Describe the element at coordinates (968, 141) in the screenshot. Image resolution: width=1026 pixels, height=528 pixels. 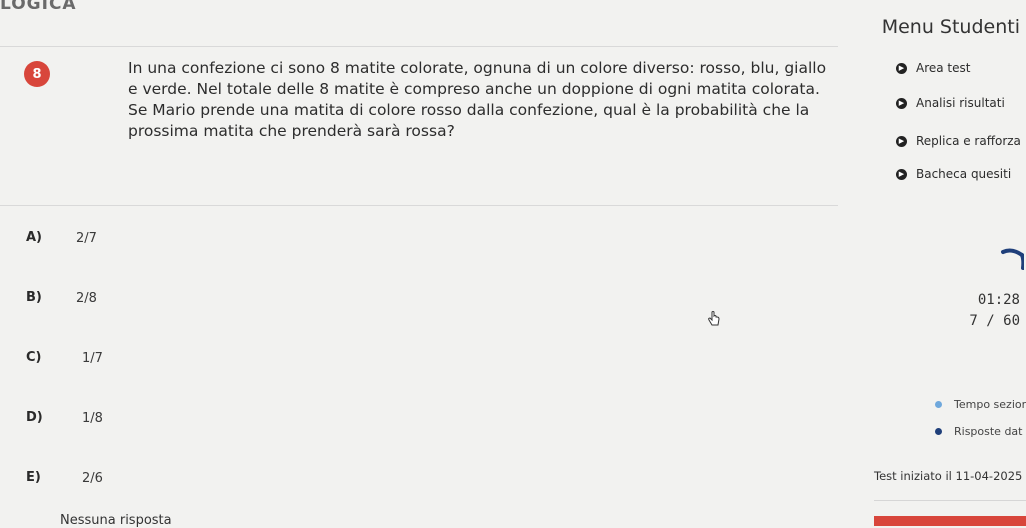
I see `menu-item-label: Replica e rafforza` at that location.